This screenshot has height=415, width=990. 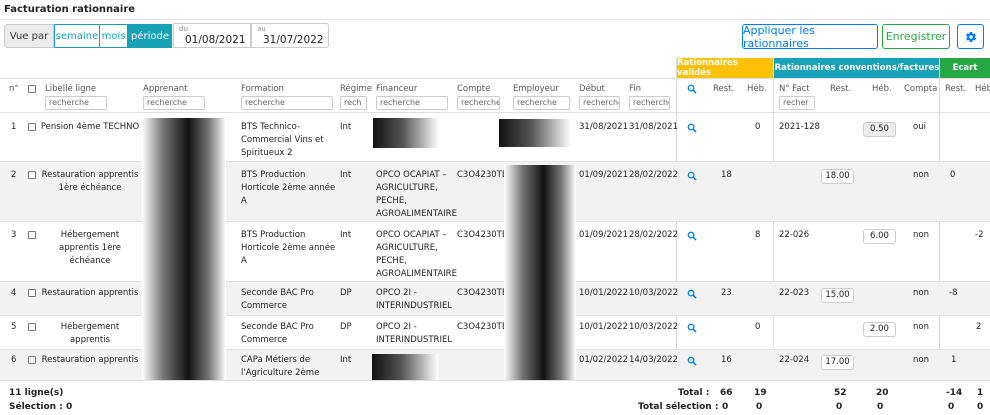 I want to click on row-start: 01/09/2021, so click(x=603, y=235).